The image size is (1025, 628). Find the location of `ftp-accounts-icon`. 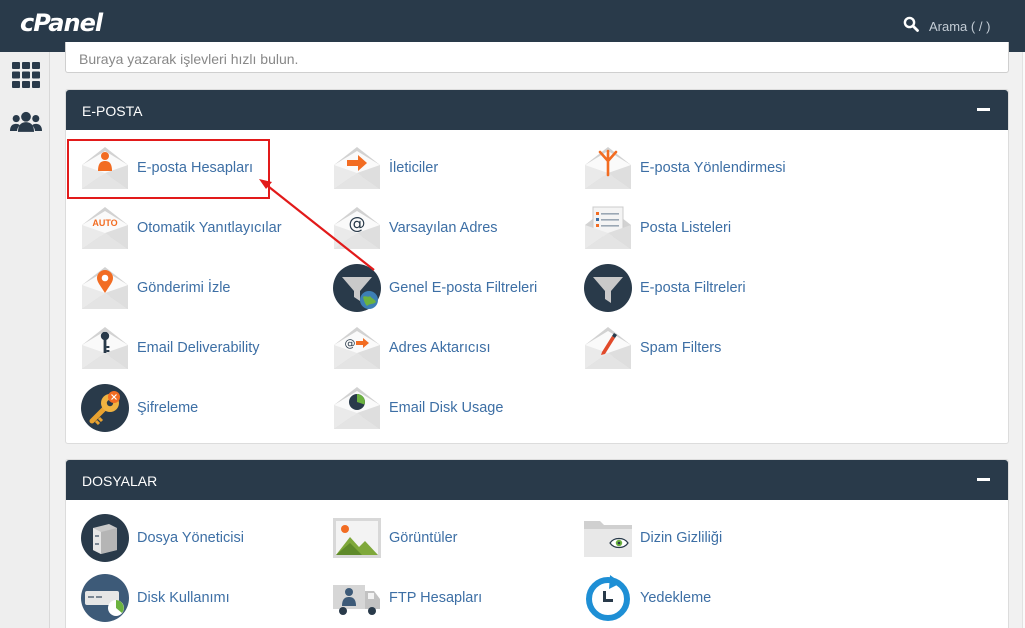

ftp-accounts-icon is located at coordinates (357, 598).